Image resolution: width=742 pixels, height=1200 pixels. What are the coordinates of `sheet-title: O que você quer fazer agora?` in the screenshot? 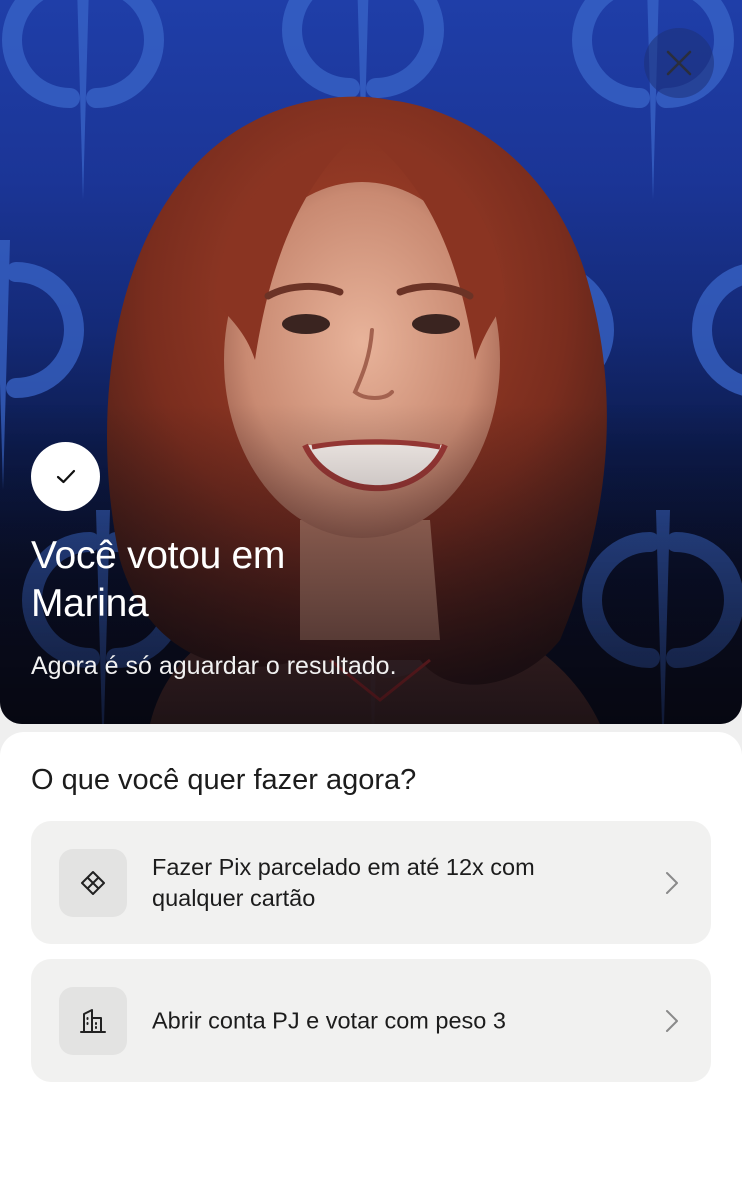 It's located at (224, 780).